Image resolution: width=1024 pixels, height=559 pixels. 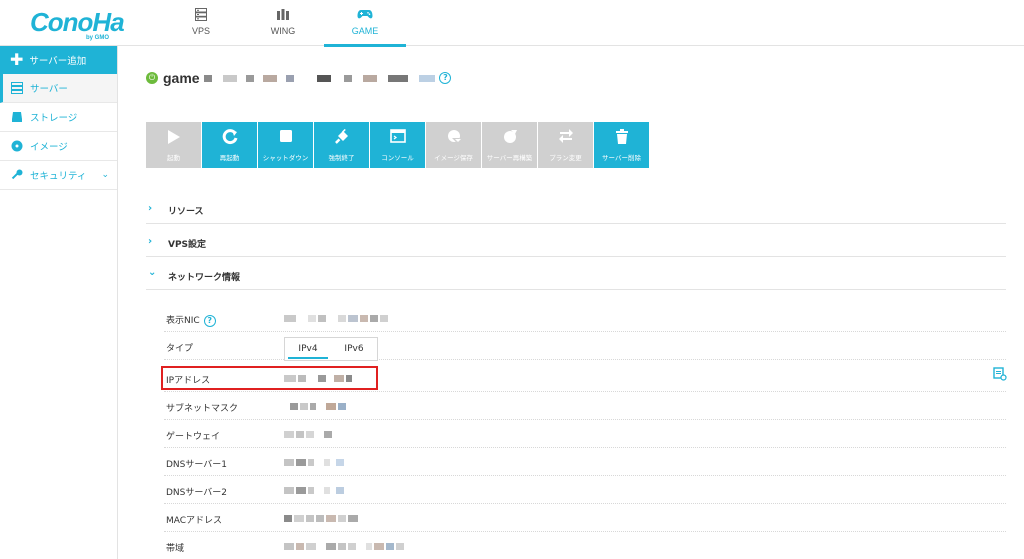 I want to click on sidebar-item-storage: ストレージ, so click(x=58, y=117).